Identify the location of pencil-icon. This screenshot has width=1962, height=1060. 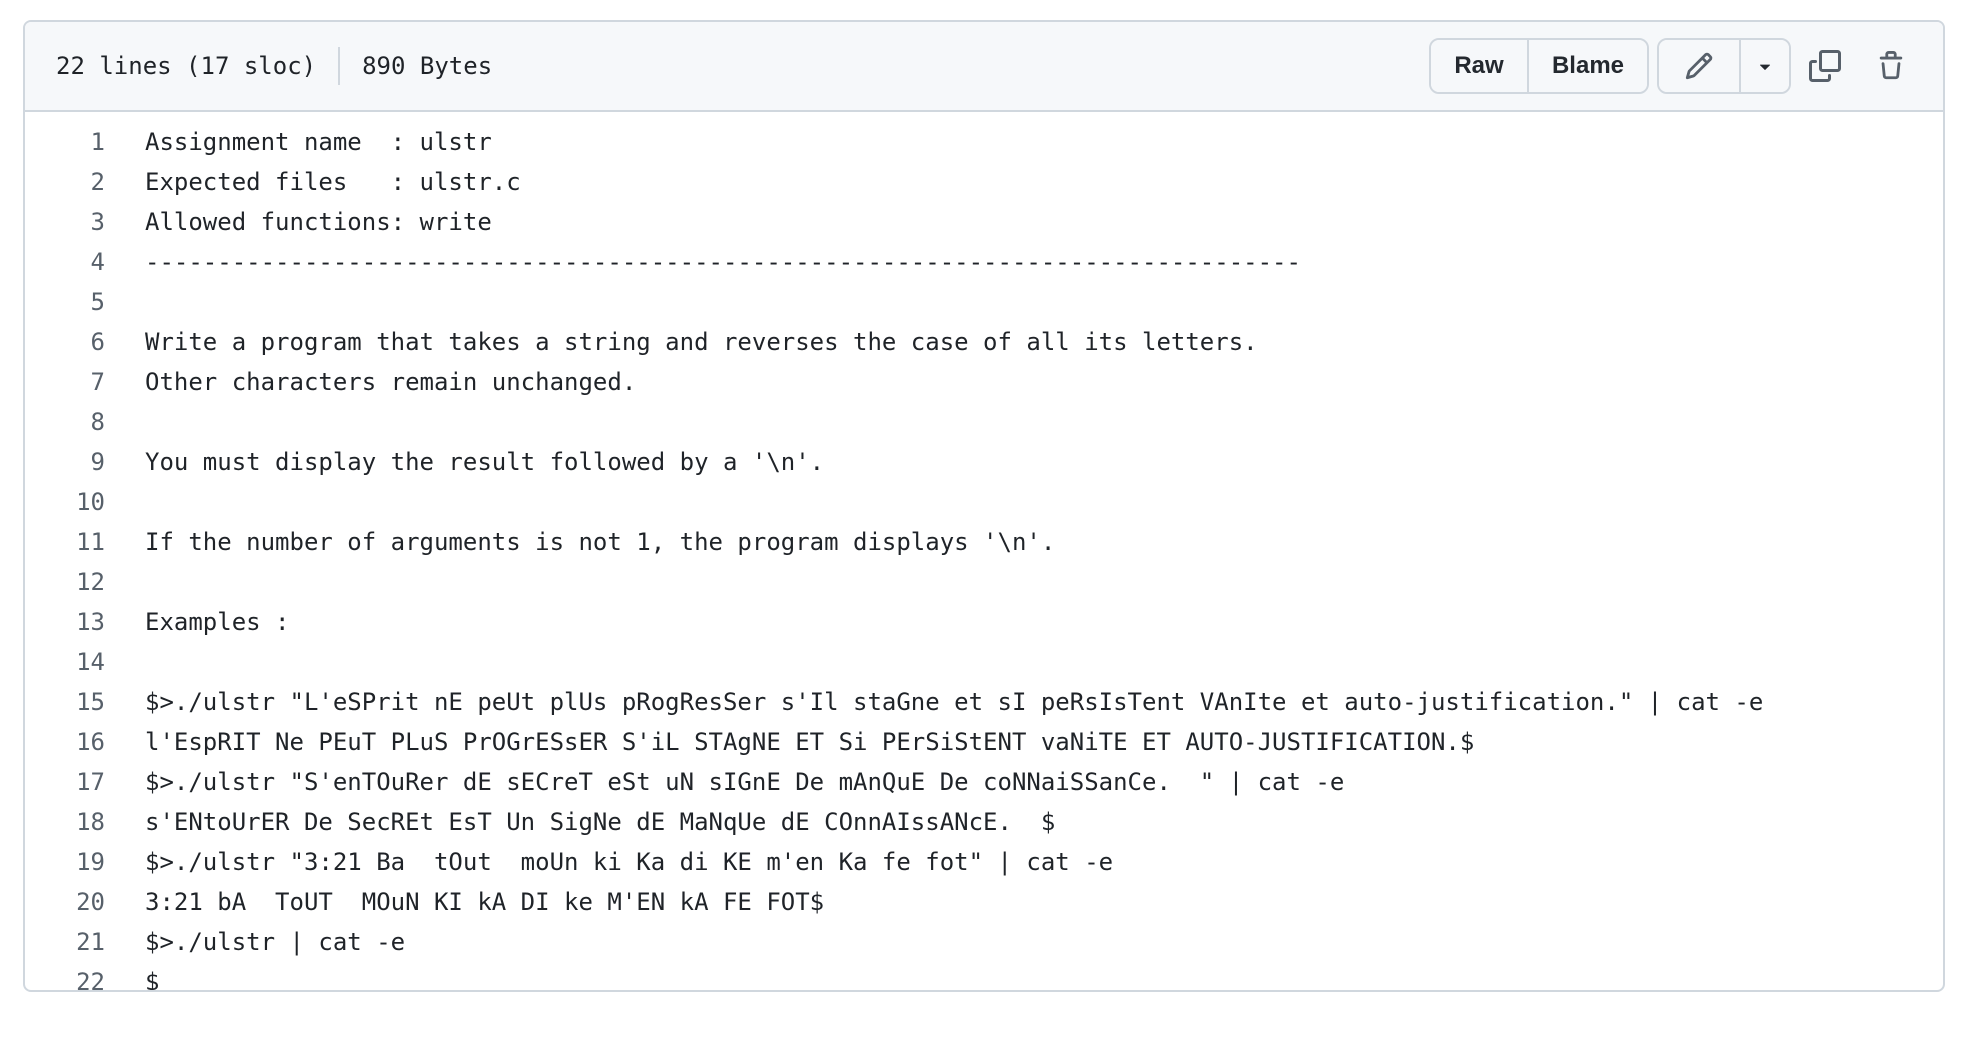
(1699, 66).